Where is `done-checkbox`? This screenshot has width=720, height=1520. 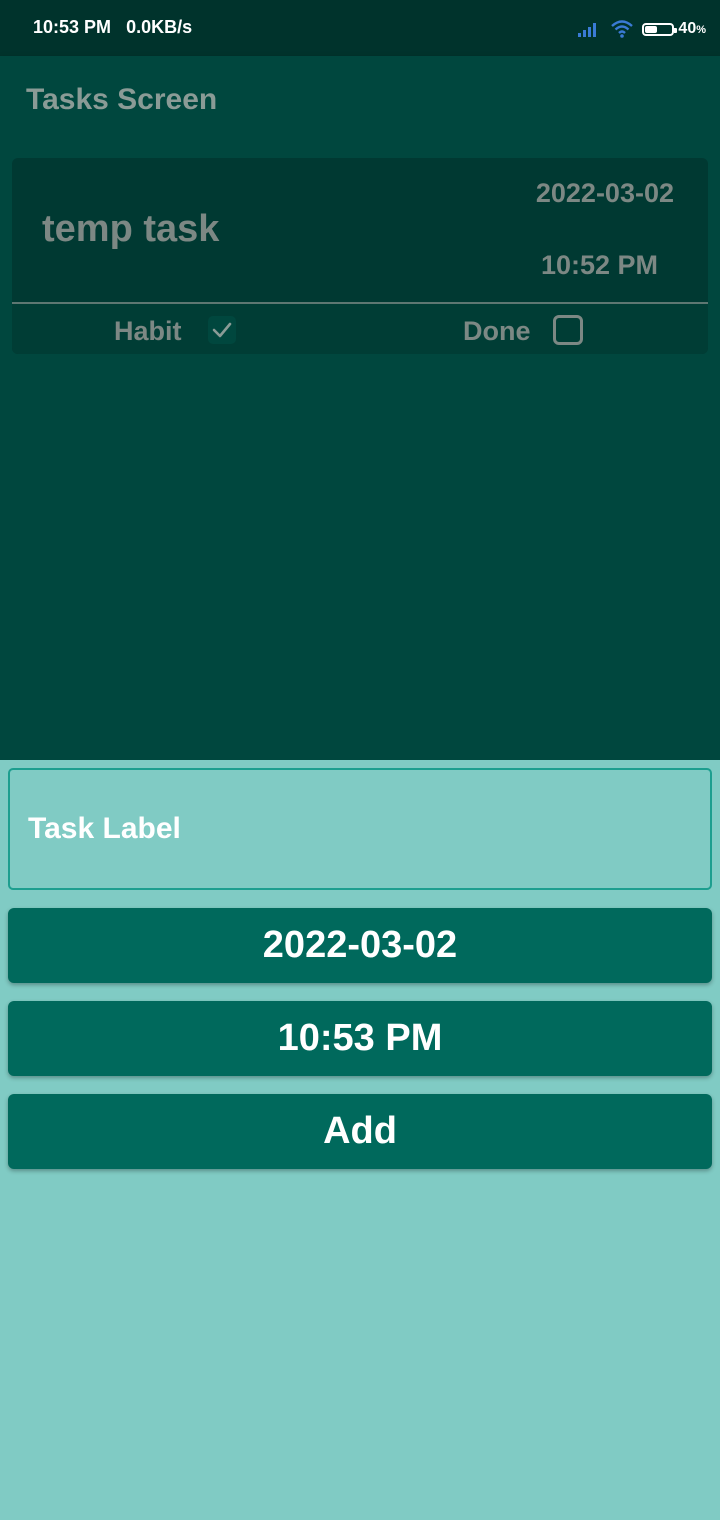
done-checkbox is located at coordinates (568, 330).